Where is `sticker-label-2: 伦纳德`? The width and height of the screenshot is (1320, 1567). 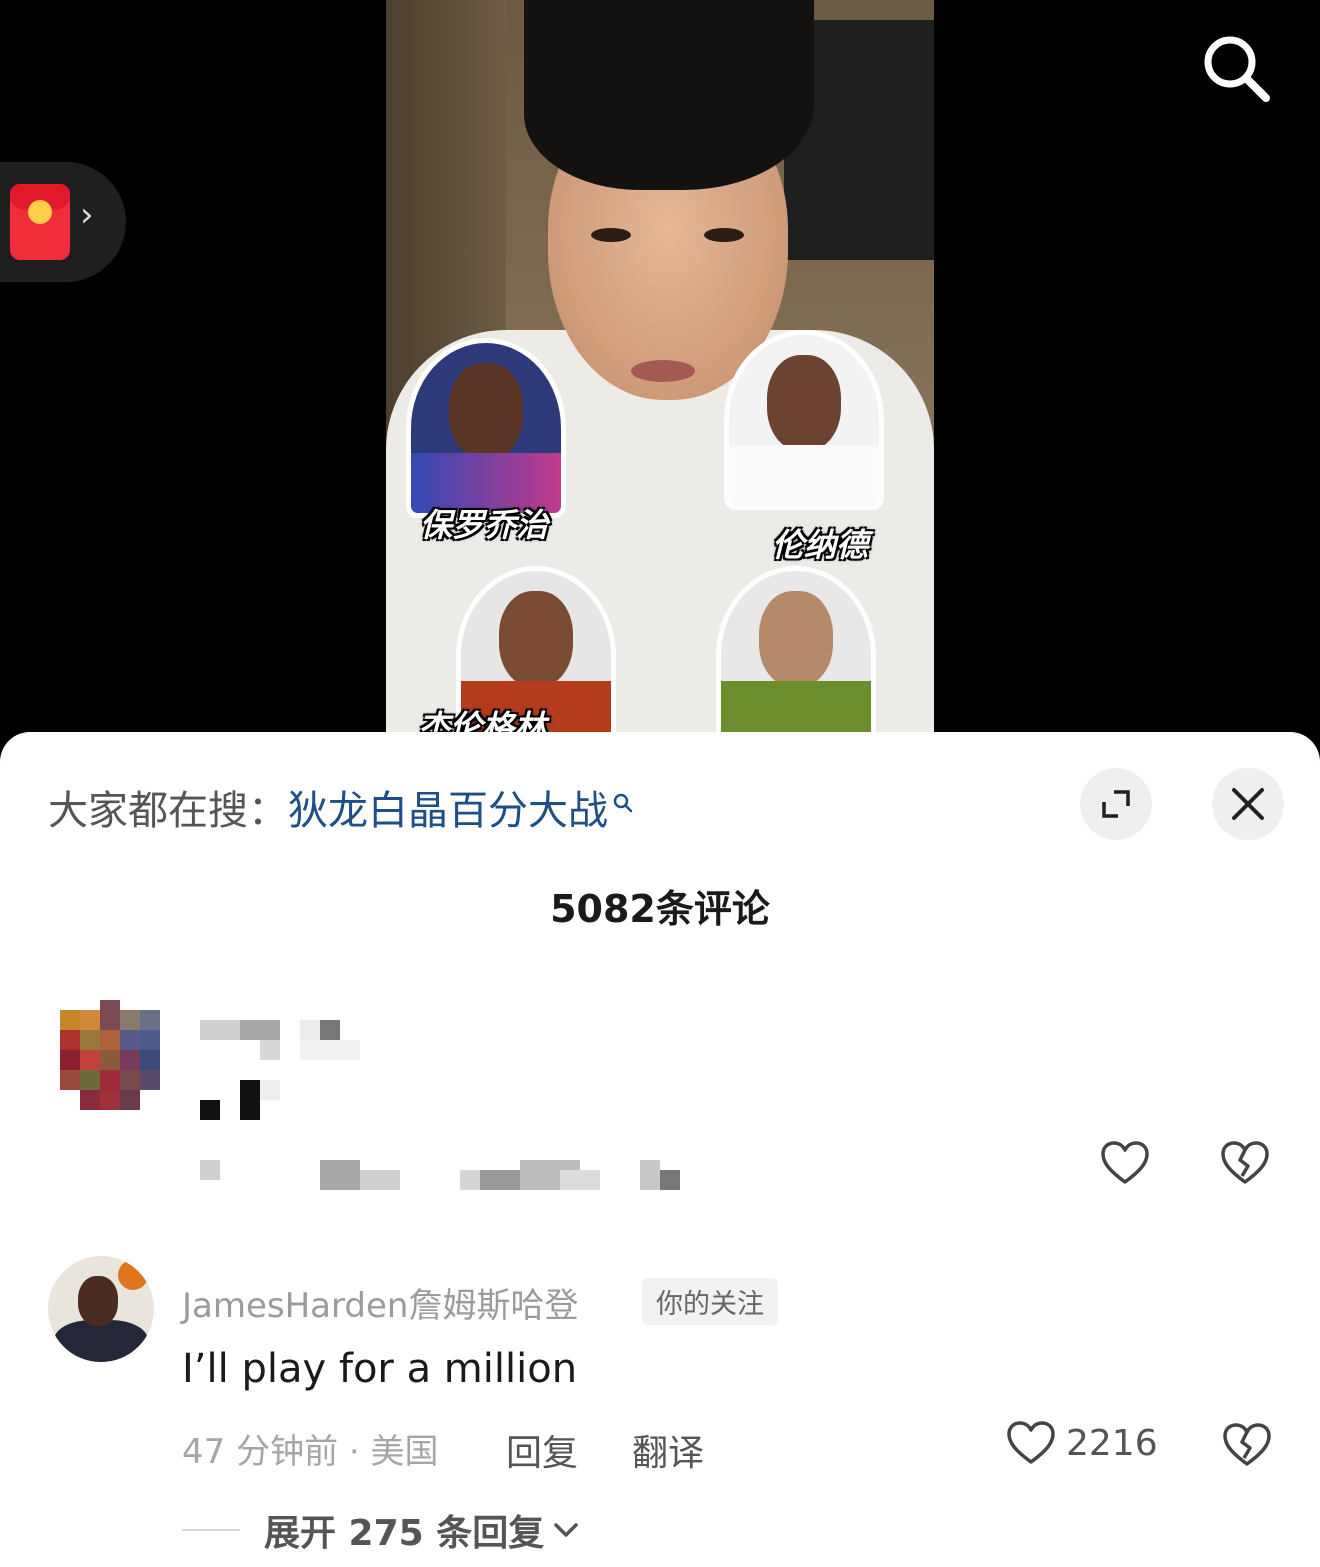 sticker-label-2: 伦纳德 is located at coordinates (820, 545).